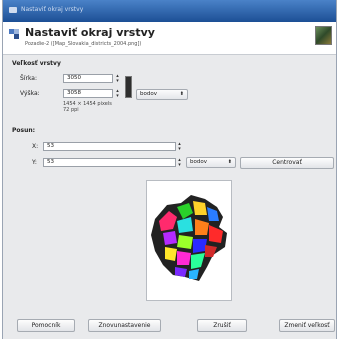  Describe the element at coordinates (90, 32) in the screenshot. I see `dialog-title: Nastaviť okraj vrstvy` at that location.